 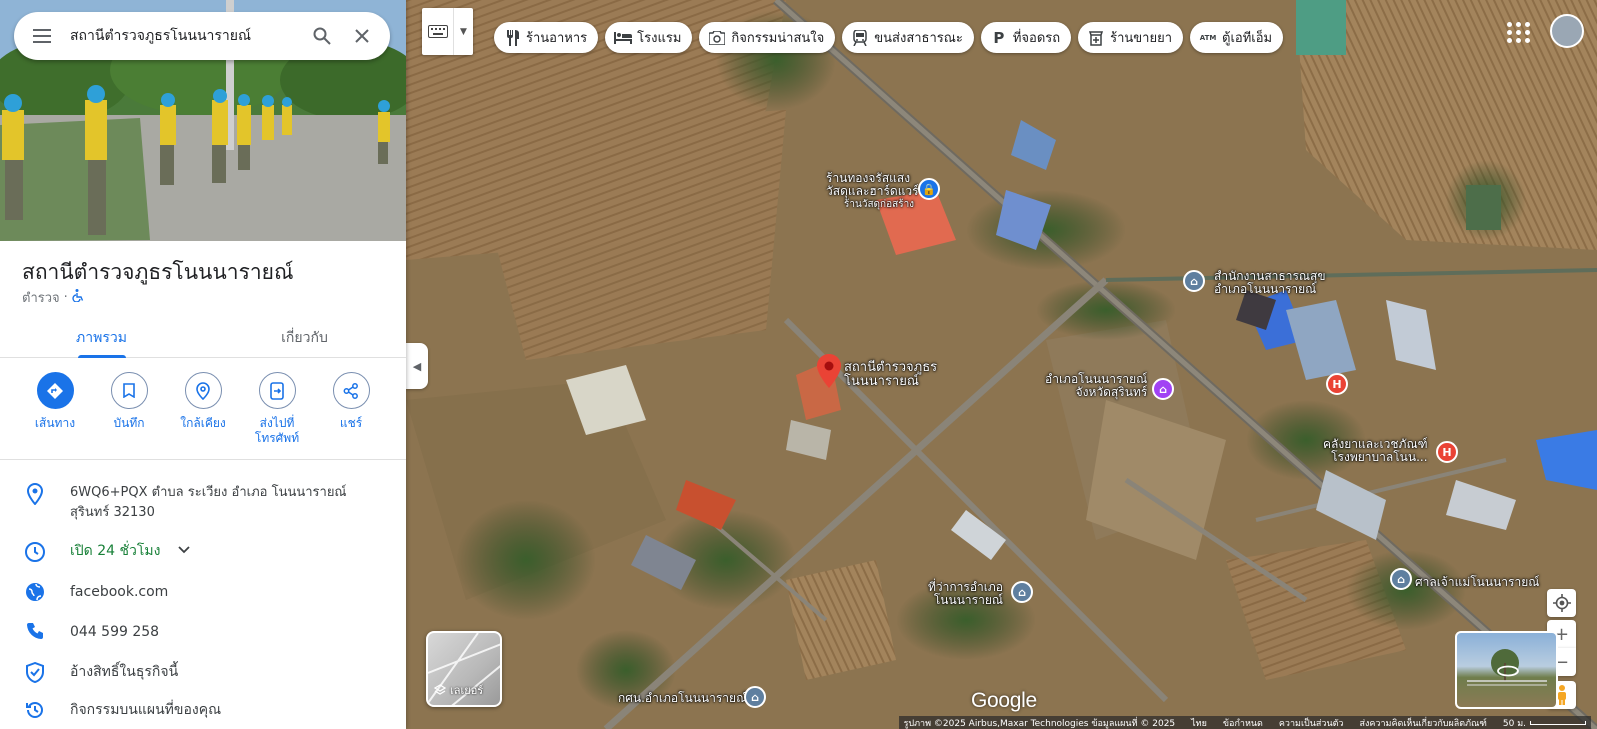 I want to click on my-location-button, so click(x=1561, y=603).